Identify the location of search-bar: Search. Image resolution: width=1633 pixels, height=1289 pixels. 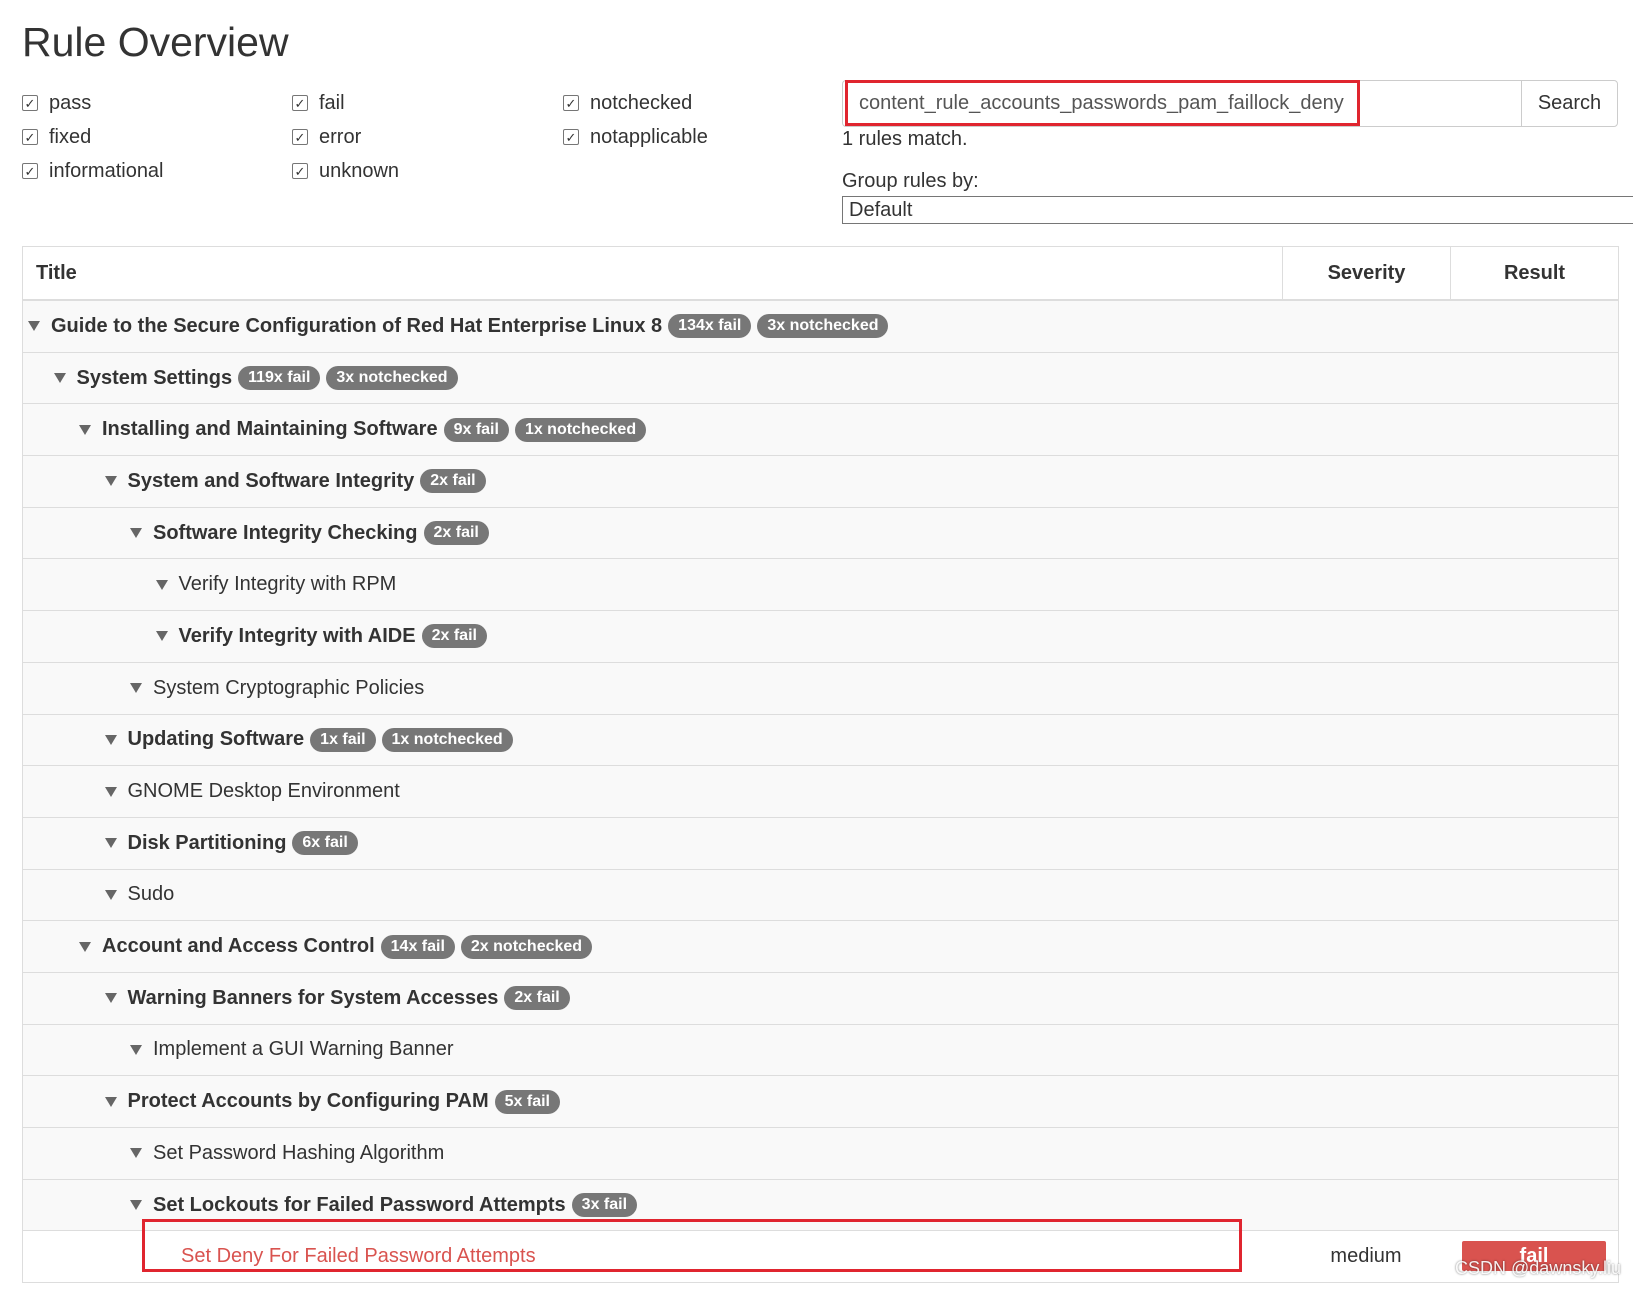
(1230, 103).